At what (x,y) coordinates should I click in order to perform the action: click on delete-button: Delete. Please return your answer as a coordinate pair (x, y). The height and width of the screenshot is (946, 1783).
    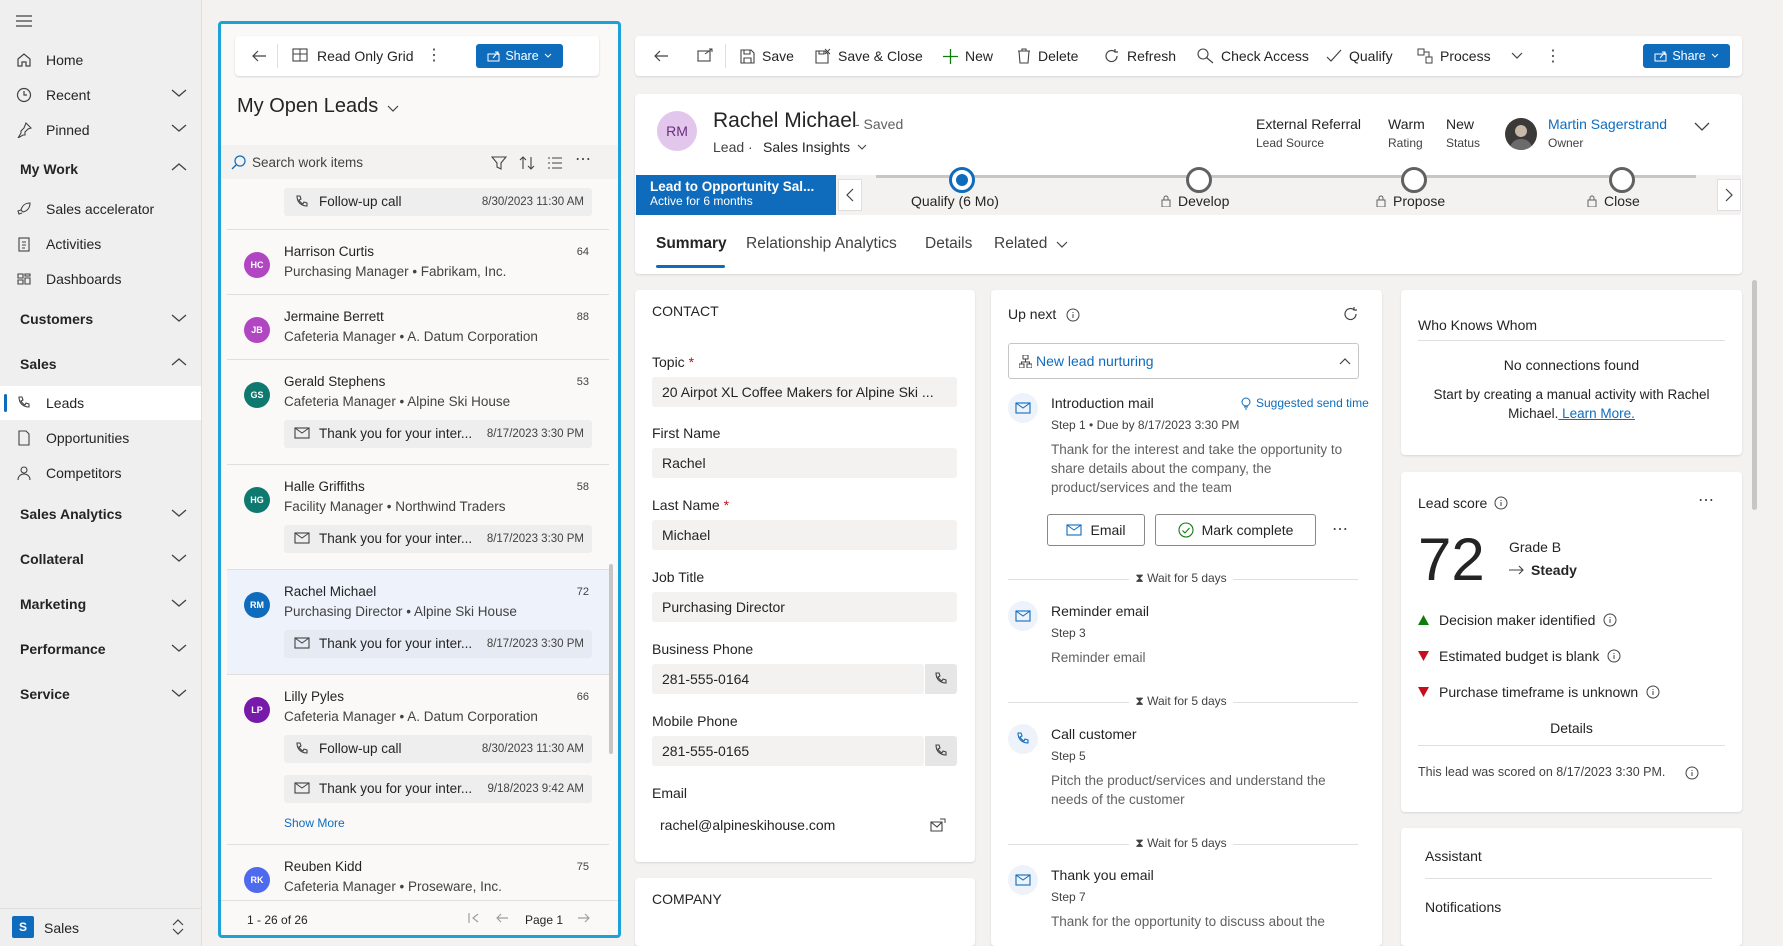
    Looking at the image, I should click on (1047, 56).